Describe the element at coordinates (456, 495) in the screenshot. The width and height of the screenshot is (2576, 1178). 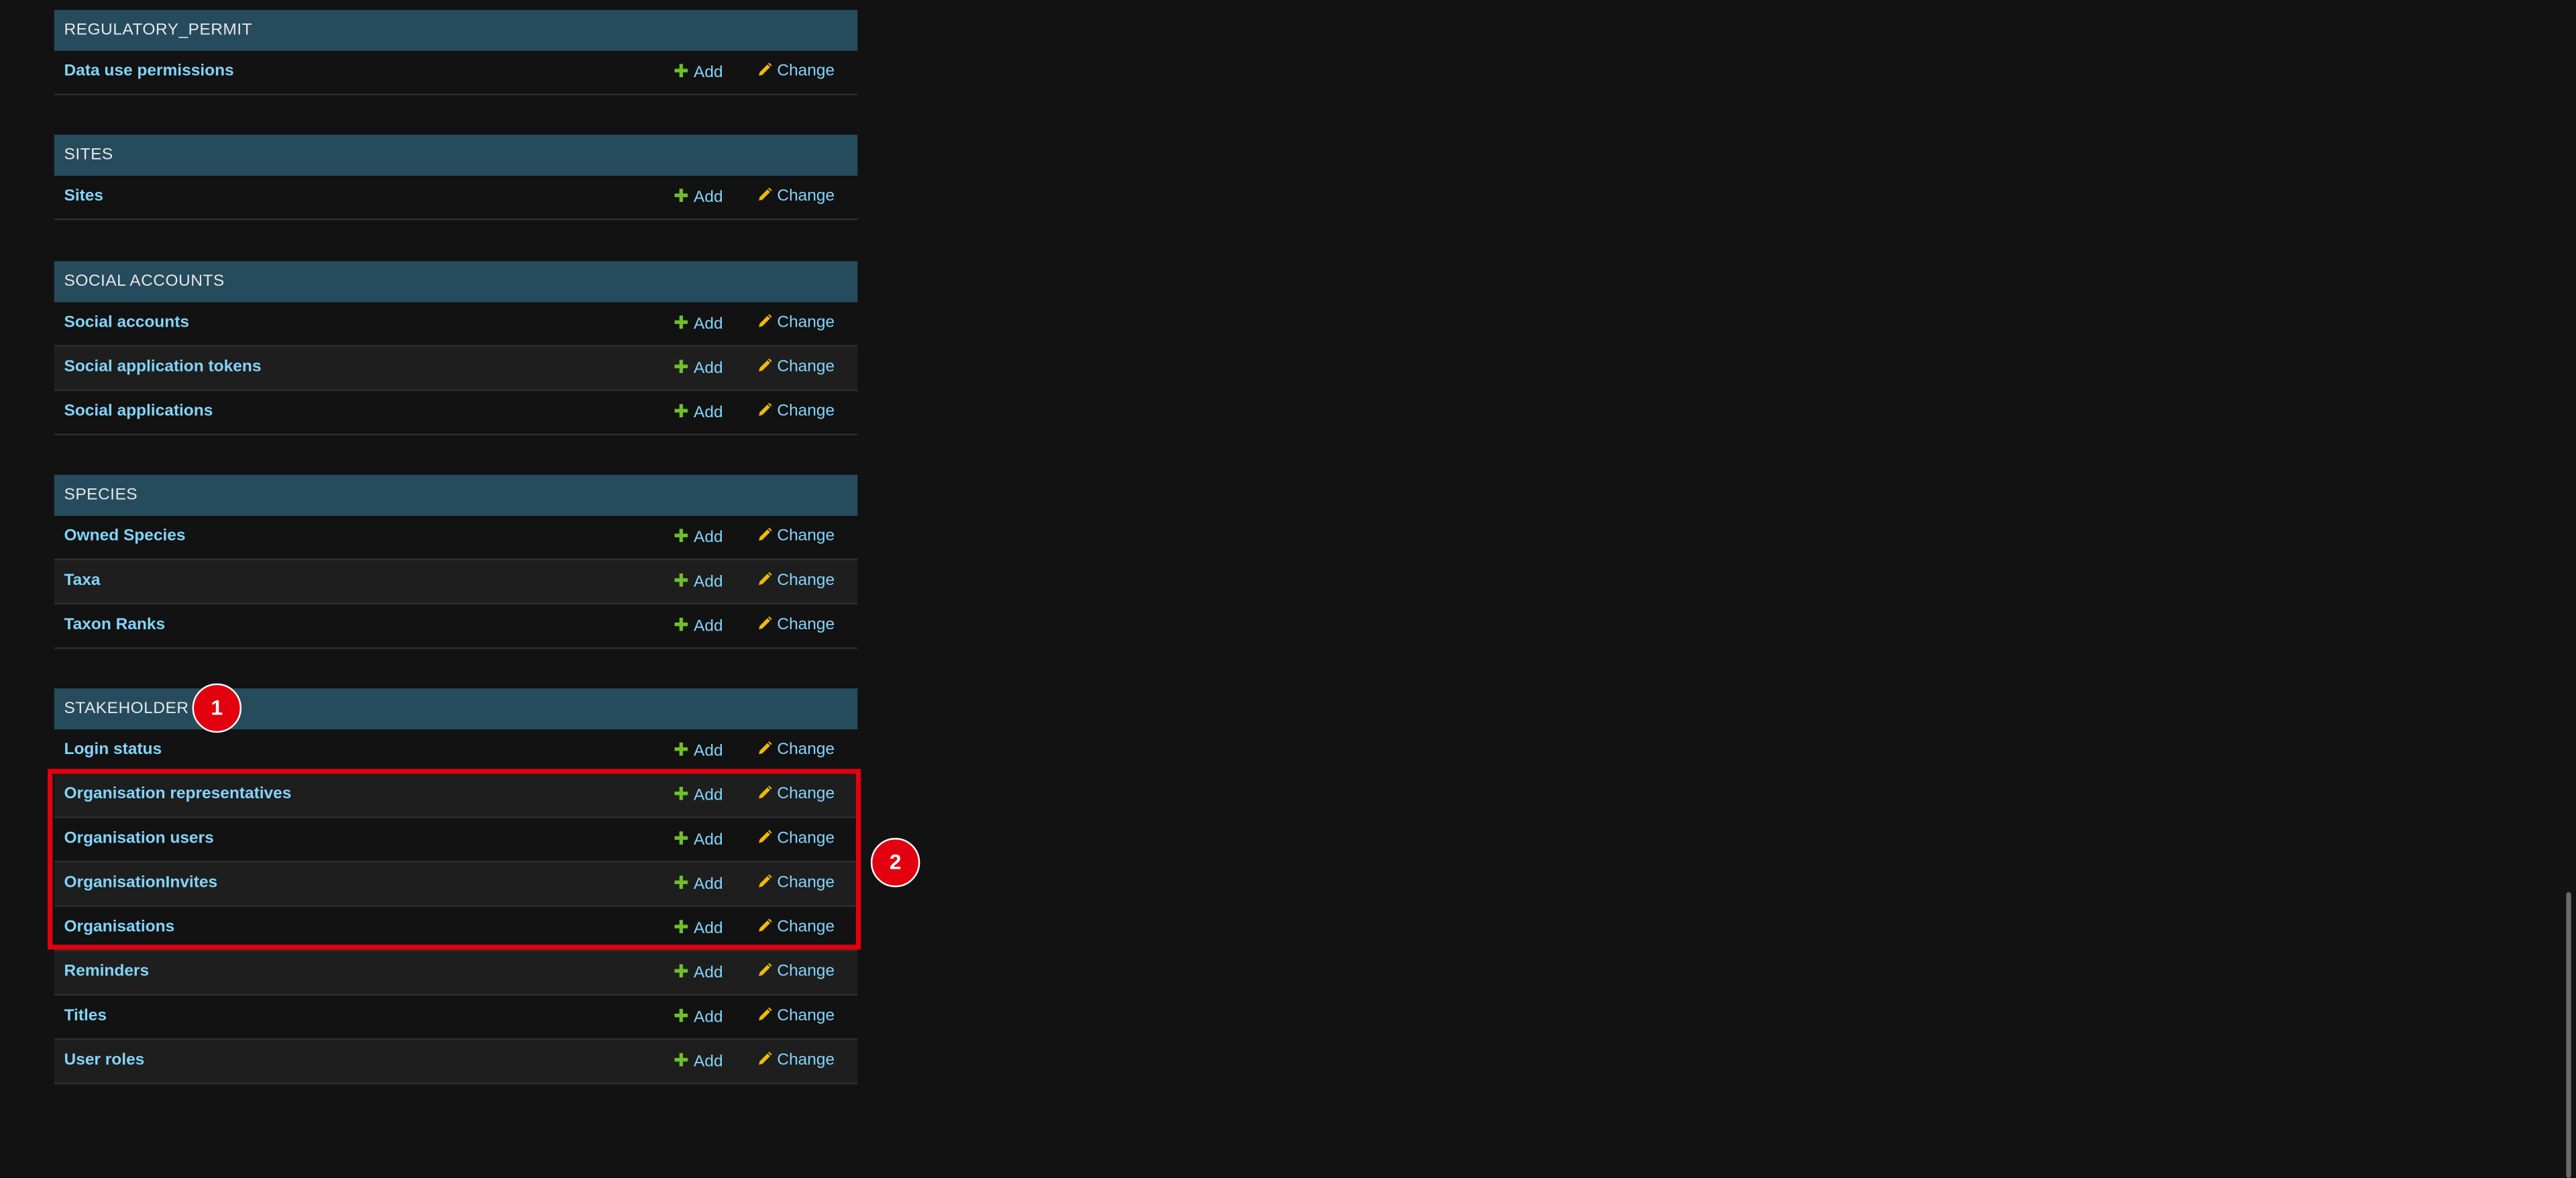
I see `module-caption: SPECIES` at that location.